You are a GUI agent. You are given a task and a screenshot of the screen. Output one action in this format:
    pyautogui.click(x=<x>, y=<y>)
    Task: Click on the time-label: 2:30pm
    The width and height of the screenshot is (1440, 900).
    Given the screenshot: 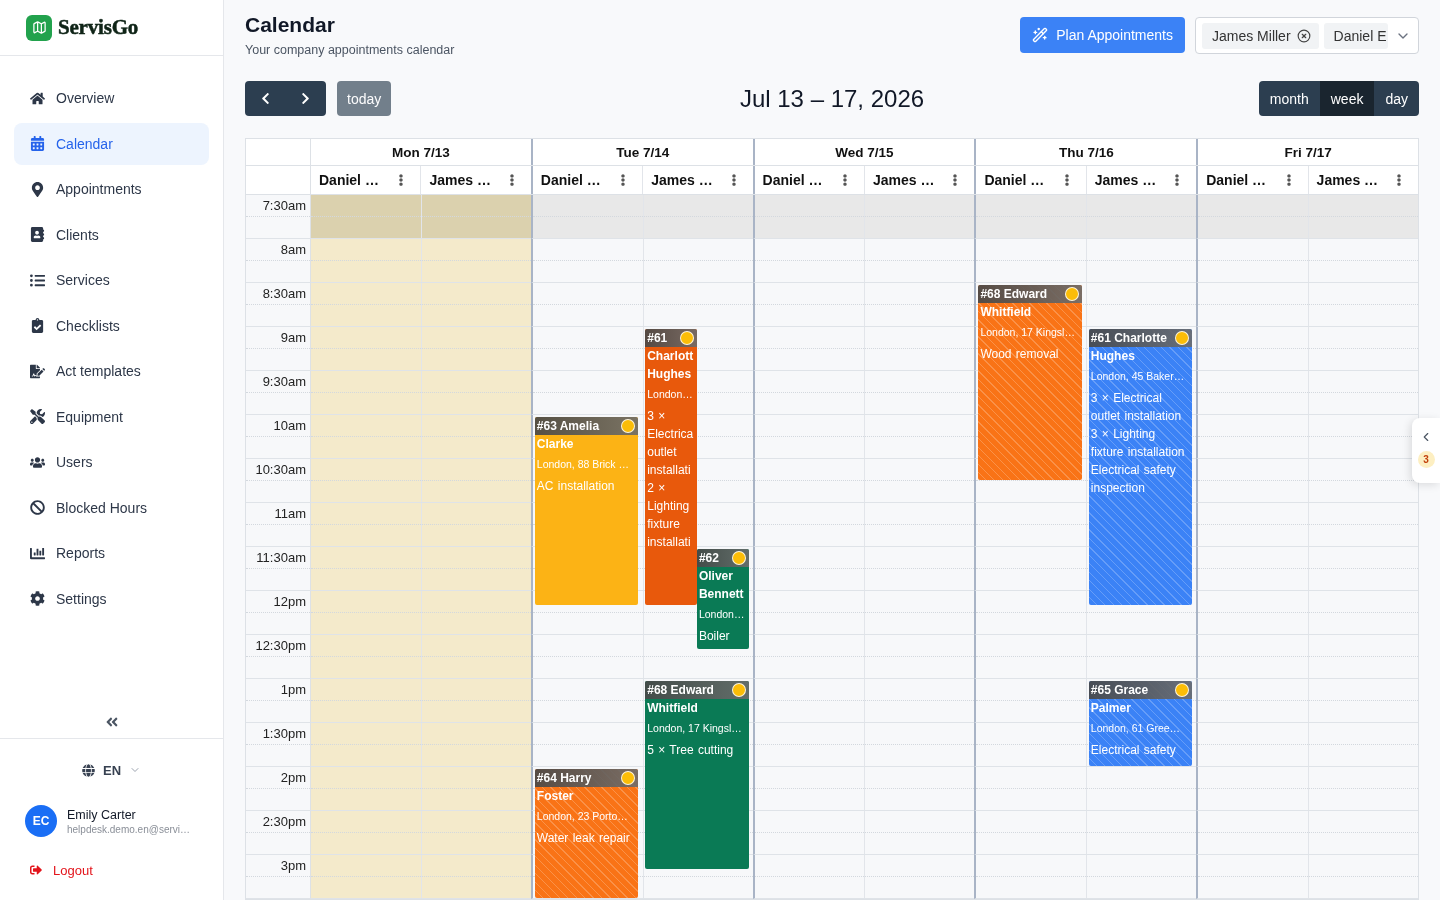 What is the action you would take?
    pyautogui.click(x=284, y=822)
    